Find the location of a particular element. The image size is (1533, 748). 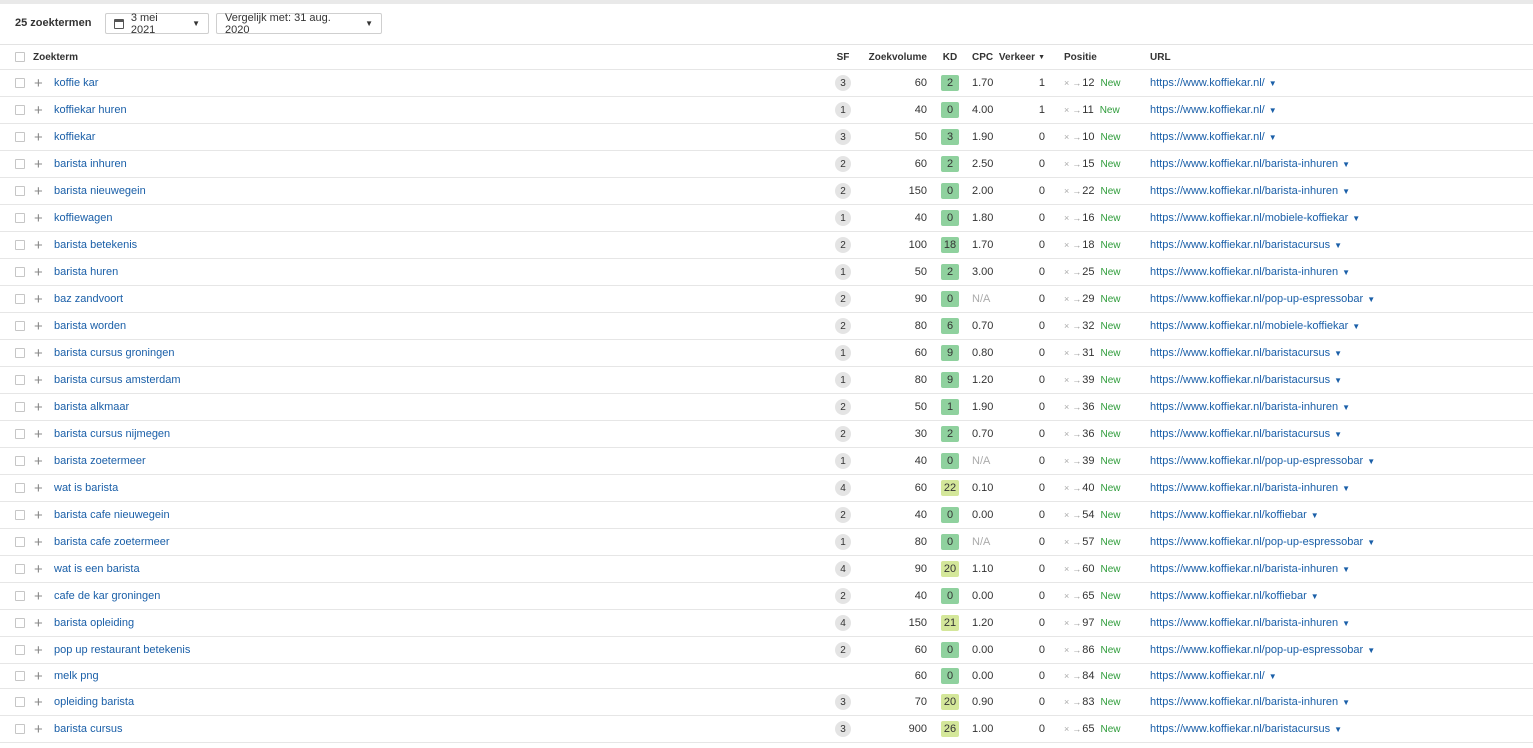

keyword-link: wat is barista is located at coordinates (86, 488).